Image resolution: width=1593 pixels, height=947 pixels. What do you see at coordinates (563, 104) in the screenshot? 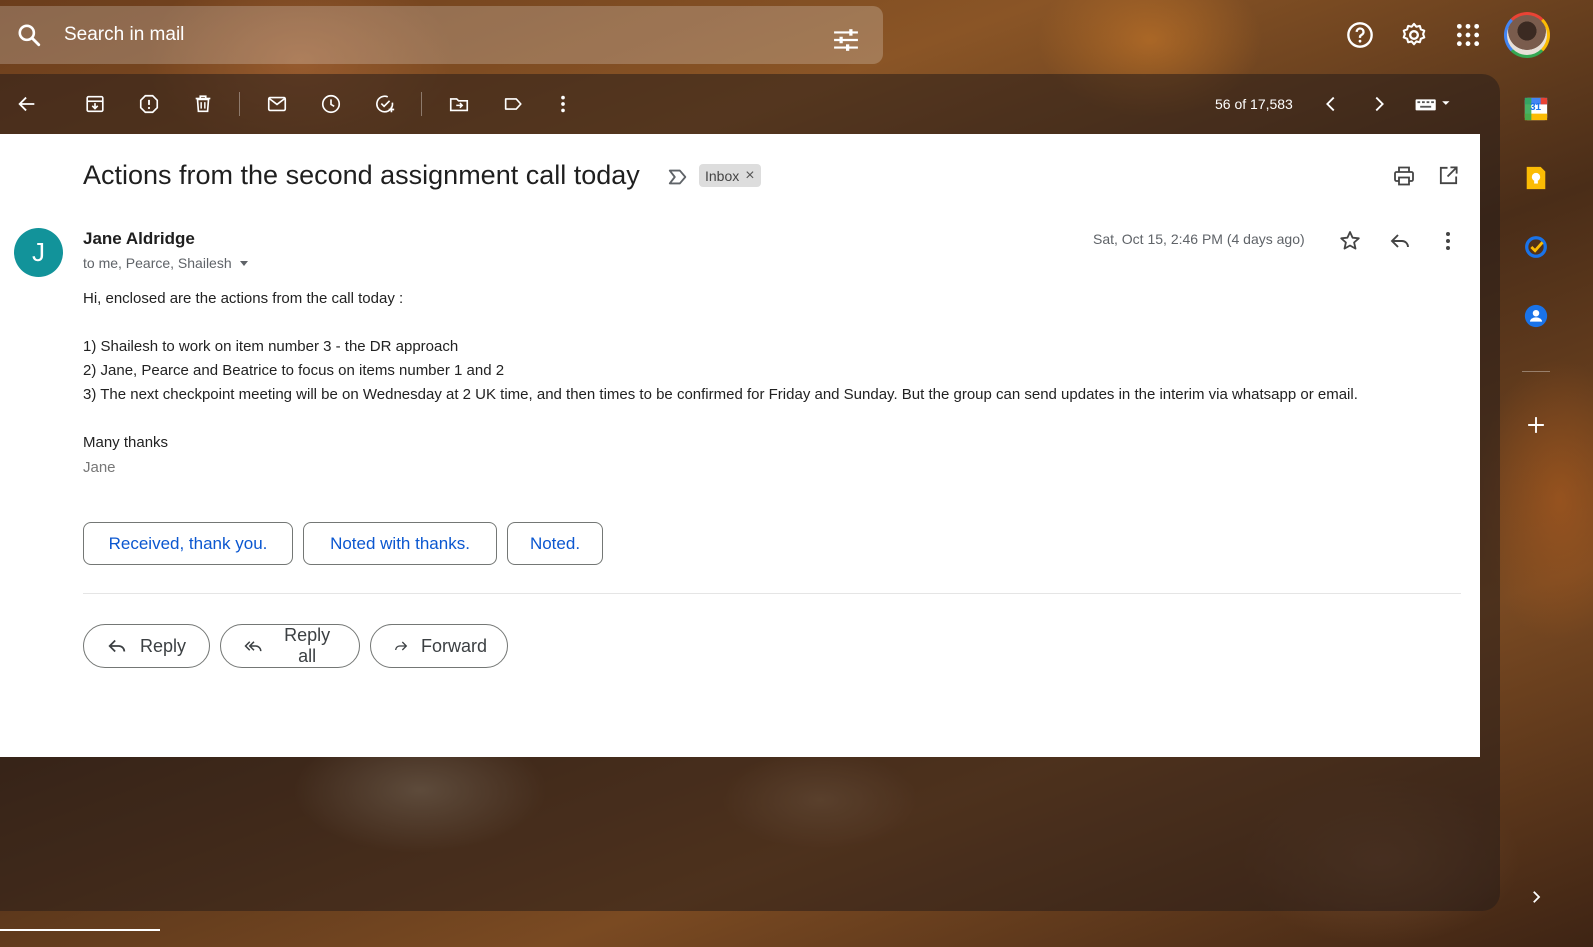
I see `more-vertical-icon` at bounding box center [563, 104].